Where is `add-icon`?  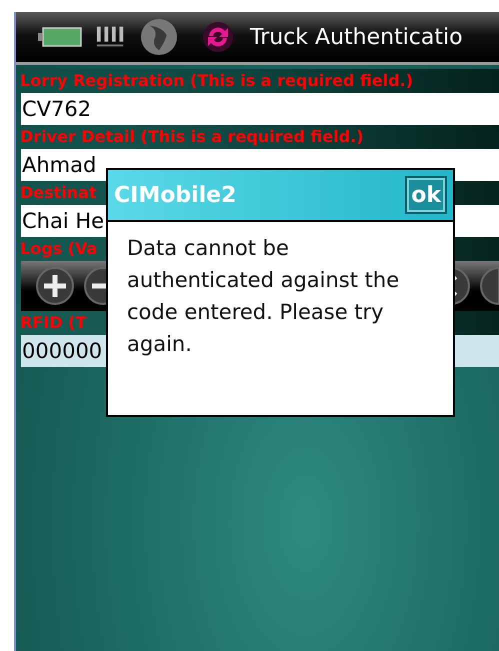
add-icon is located at coordinates (55, 286).